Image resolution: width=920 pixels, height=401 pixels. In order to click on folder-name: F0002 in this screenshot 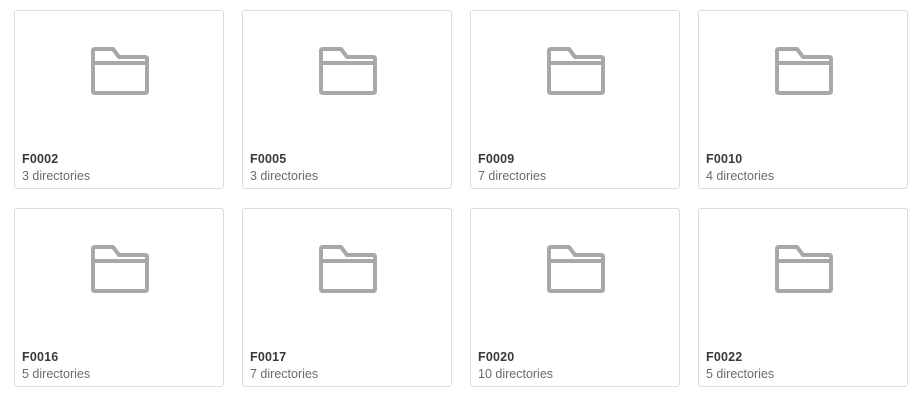, I will do `click(40, 159)`.